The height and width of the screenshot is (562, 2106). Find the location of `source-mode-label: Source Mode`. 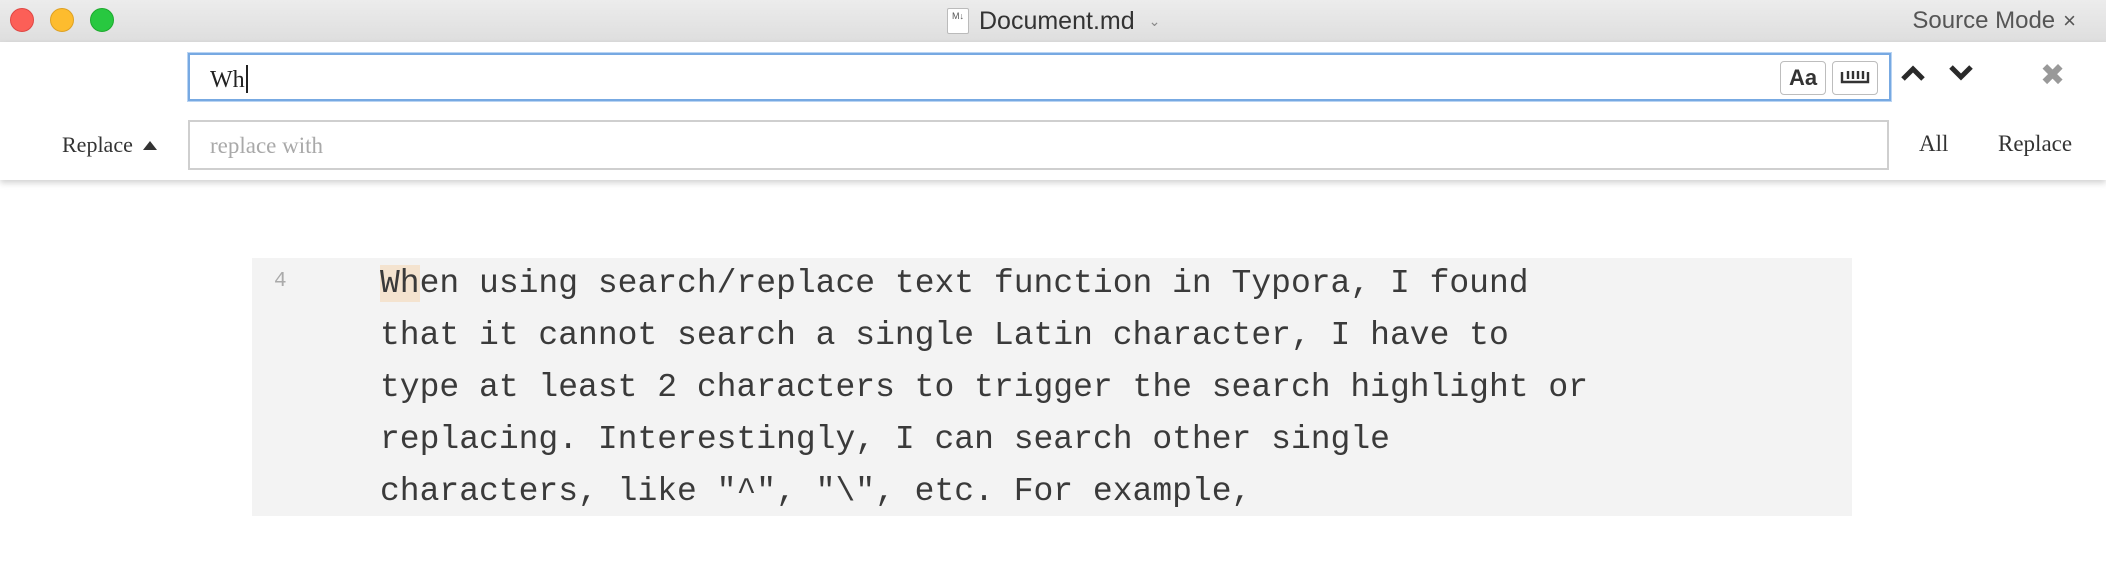

source-mode-label: Source Mode is located at coordinates (1984, 20).